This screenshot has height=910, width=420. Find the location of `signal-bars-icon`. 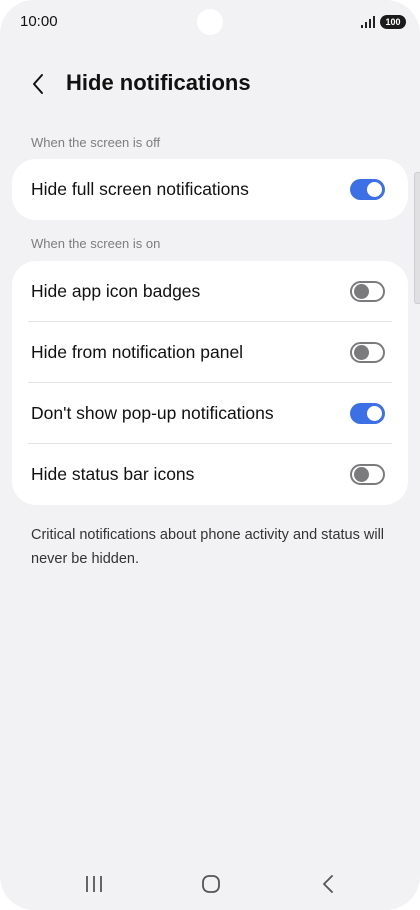

signal-bars-icon is located at coordinates (368, 22).